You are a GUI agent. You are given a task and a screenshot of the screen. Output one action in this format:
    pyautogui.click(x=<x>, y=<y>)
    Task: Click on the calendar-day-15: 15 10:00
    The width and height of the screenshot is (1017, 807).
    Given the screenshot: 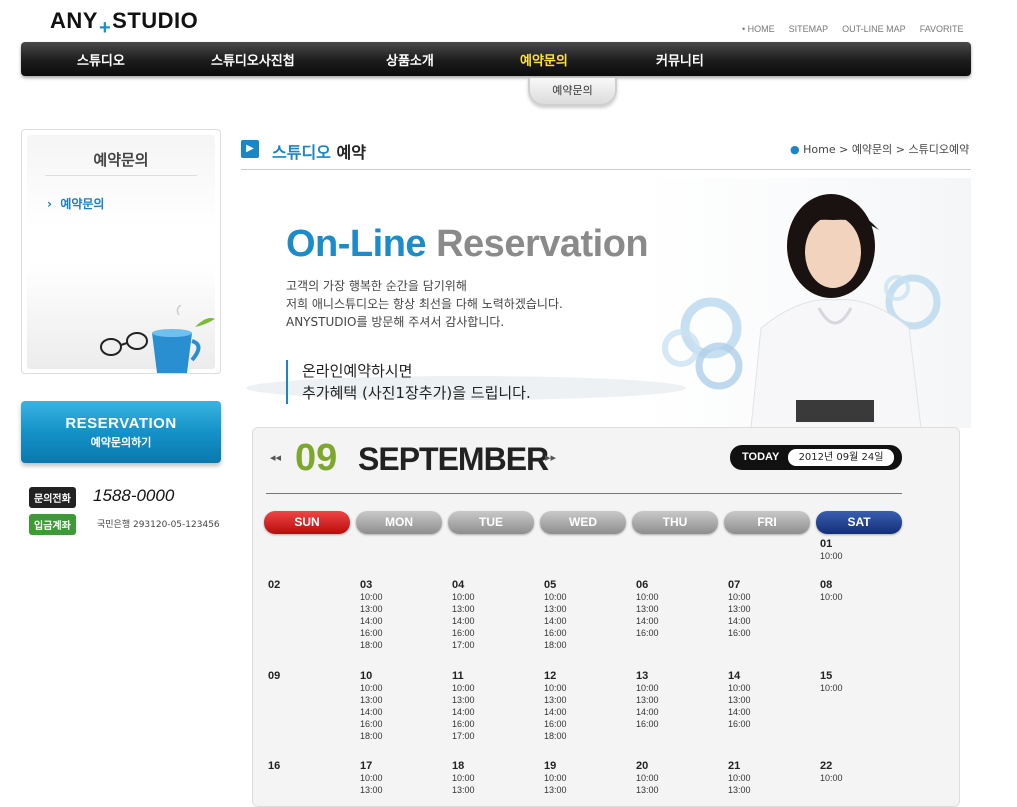 What is the action you would take?
    pyautogui.click(x=831, y=682)
    